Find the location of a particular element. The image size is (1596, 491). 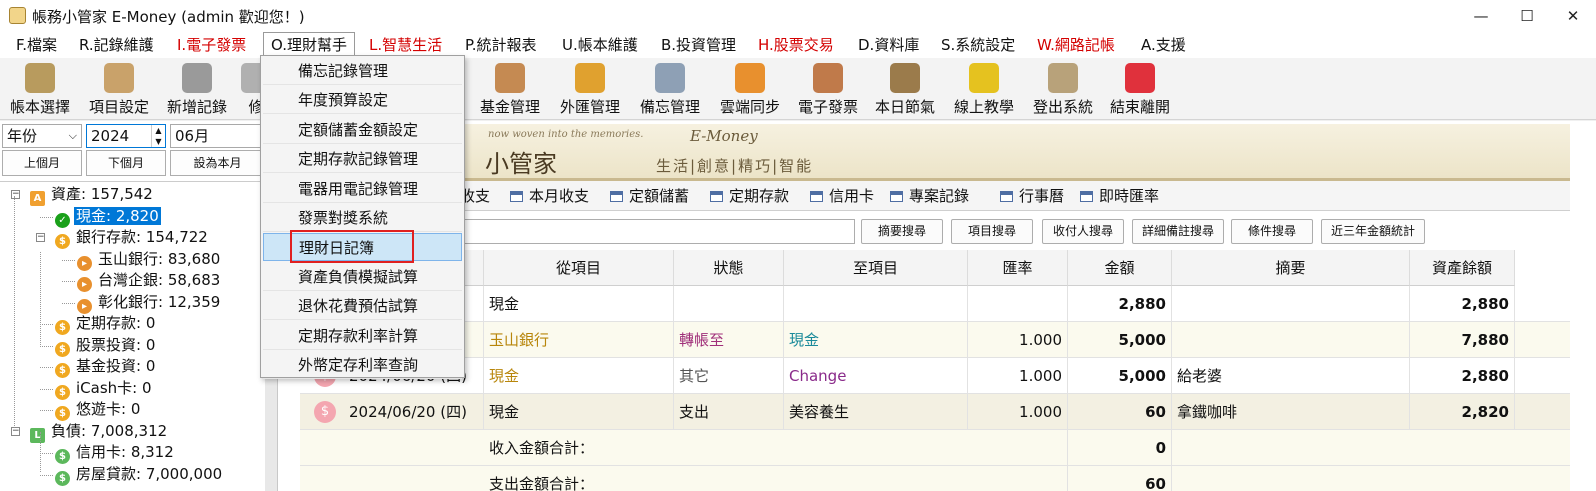

dropdown-item-5: 發票對獎系統 is located at coordinates (362, 218).